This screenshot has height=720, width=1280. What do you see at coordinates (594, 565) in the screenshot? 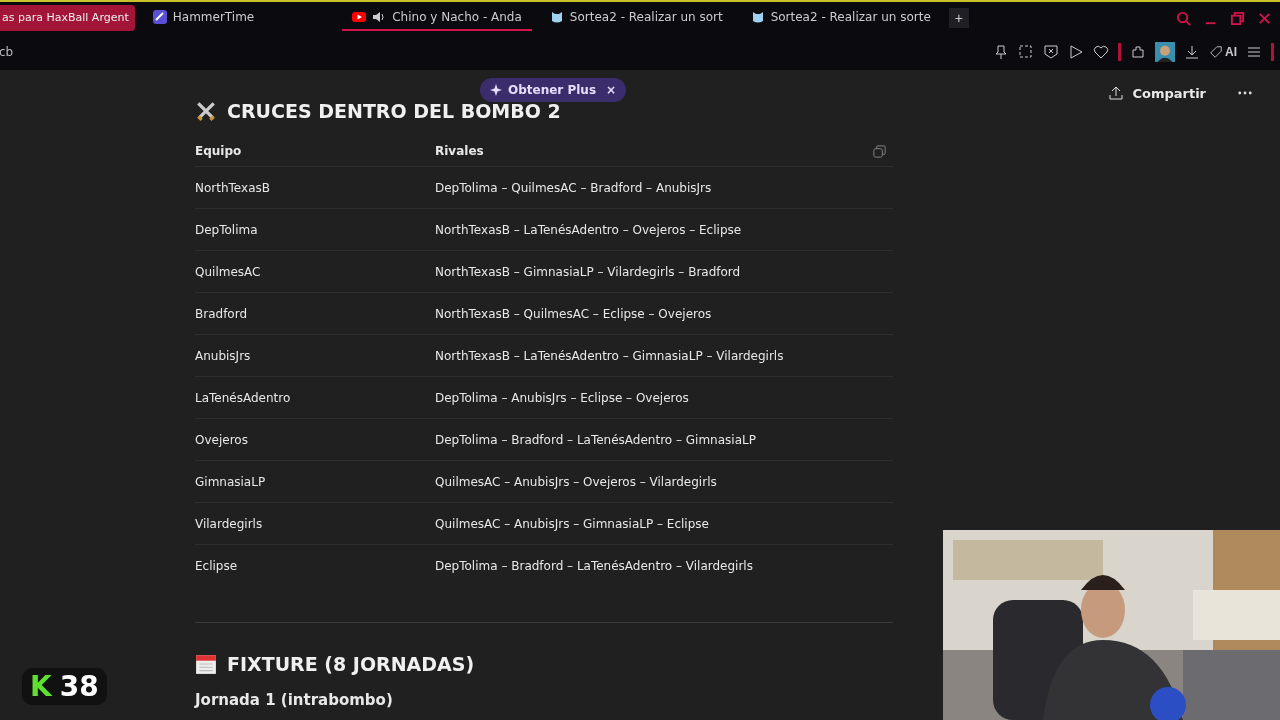
I see `table-cell-text: DepTolima – Bradford – LaTenésAdentro – Vilardegirls` at bounding box center [594, 565].